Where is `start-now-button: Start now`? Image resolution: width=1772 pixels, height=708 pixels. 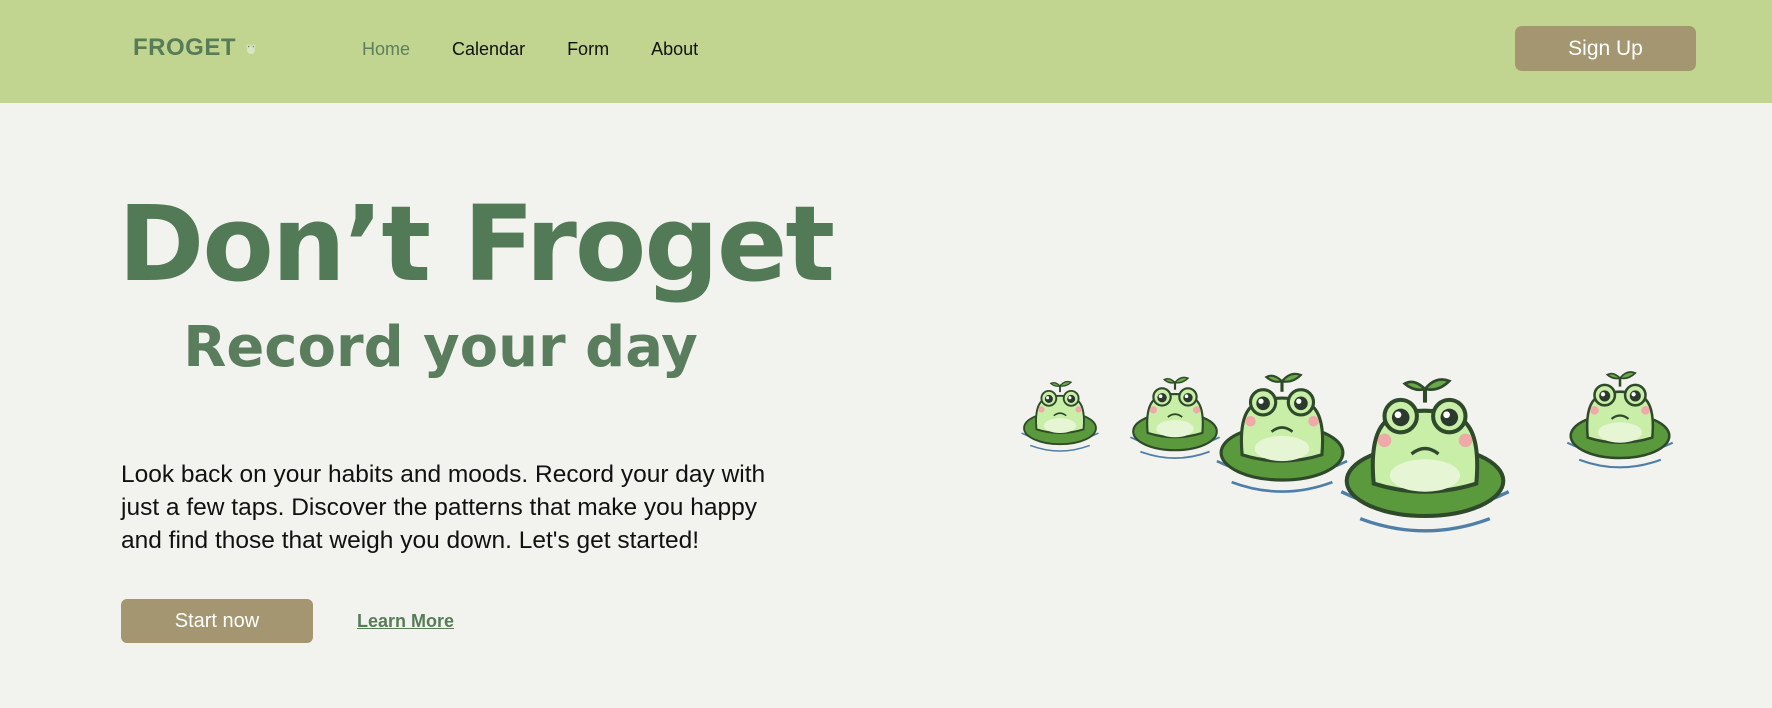 start-now-button: Start now is located at coordinates (217, 621).